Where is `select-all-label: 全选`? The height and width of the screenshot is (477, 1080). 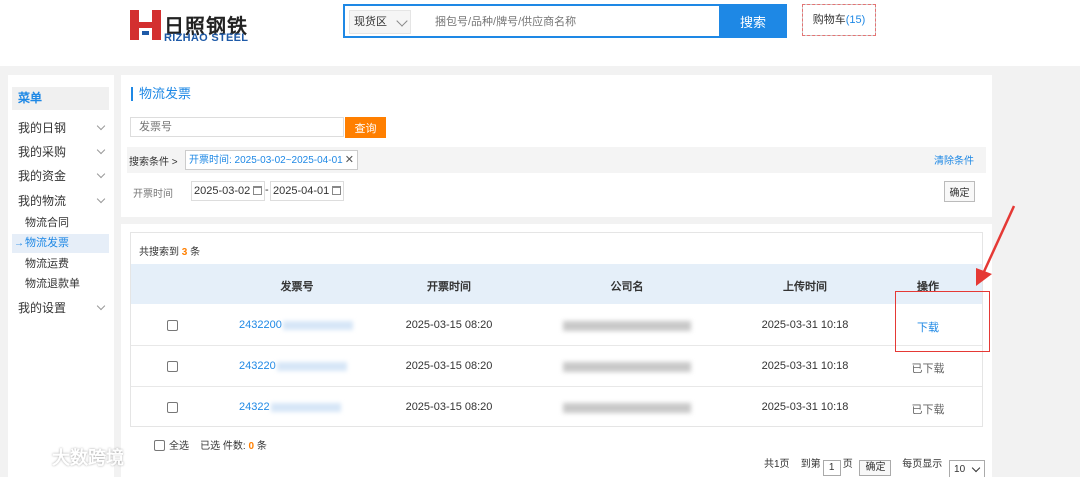 select-all-label: 全选 is located at coordinates (179, 446).